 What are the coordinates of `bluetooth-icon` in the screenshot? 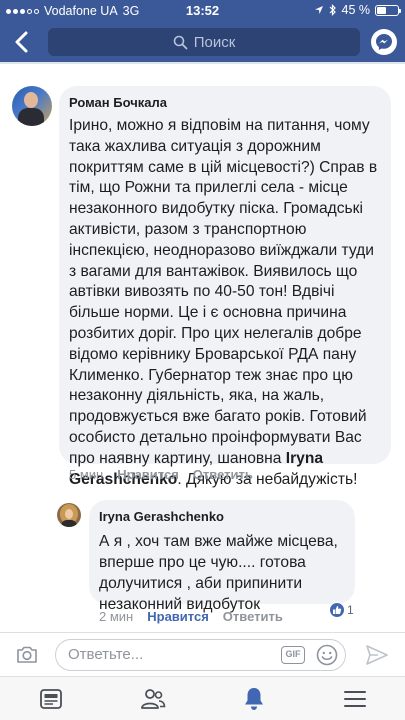 It's located at (332, 10).